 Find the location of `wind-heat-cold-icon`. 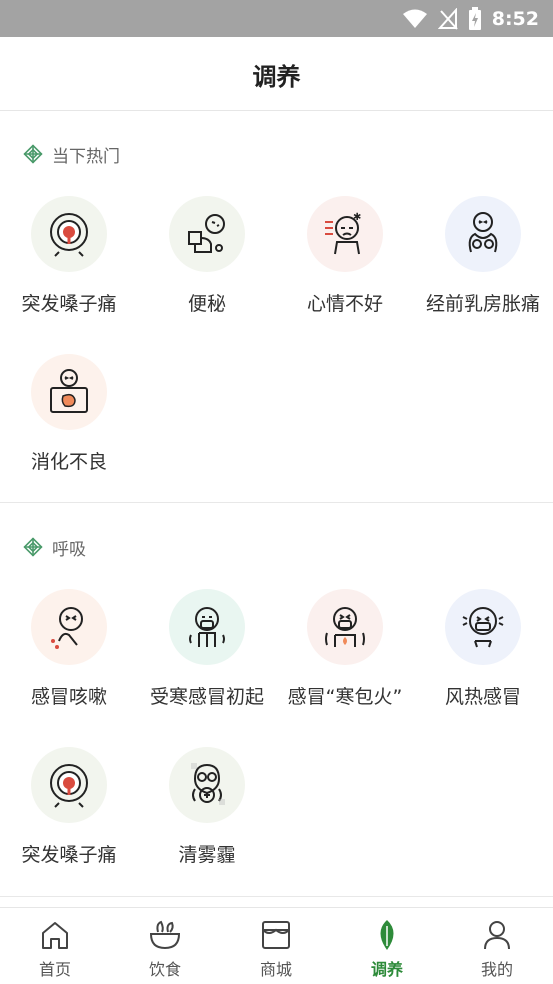

wind-heat-cold-icon is located at coordinates (483, 627).